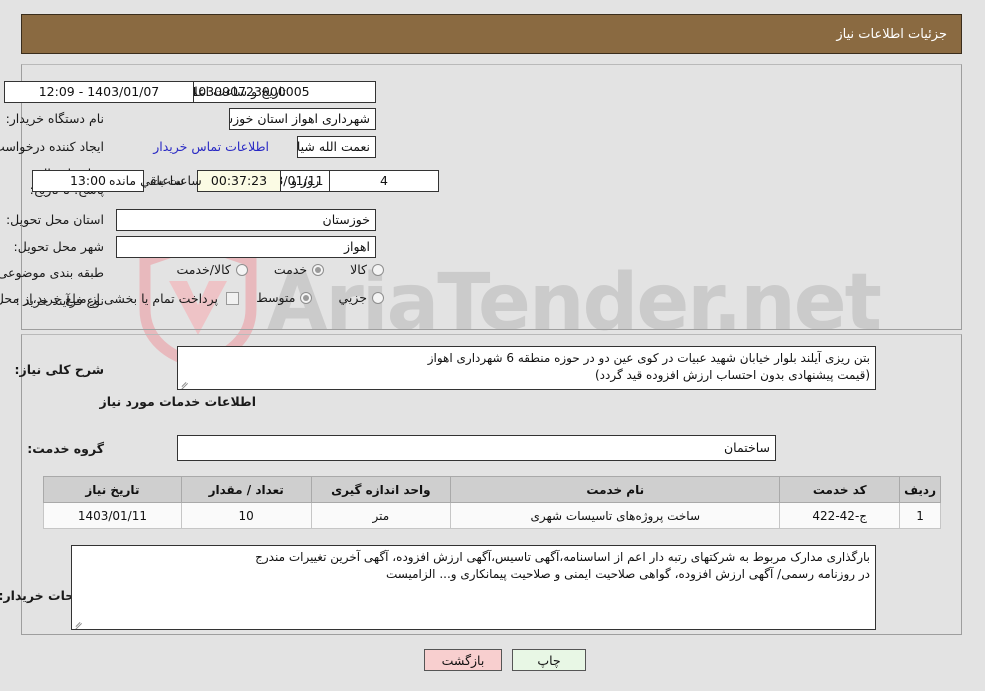 The height and width of the screenshot is (691, 985). Describe the element at coordinates (321, 297) in the screenshot. I see `process-type-radio-group: جزیي متوسط` at that location.